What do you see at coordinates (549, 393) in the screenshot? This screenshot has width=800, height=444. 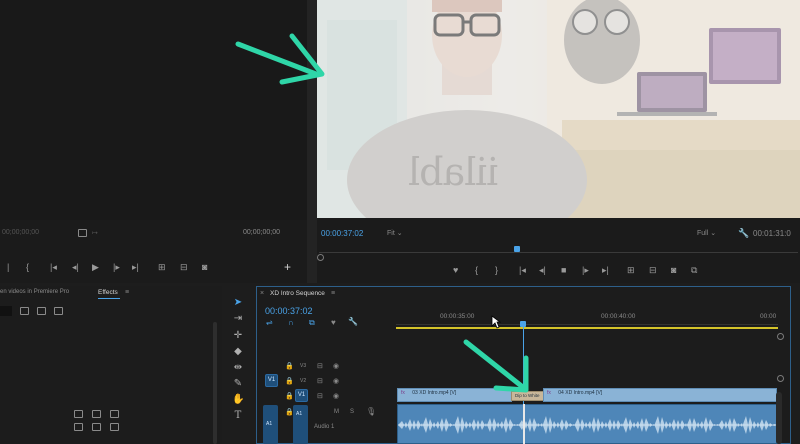 I see `fx-badge-icon: fx` at bounding box center [549, 393].